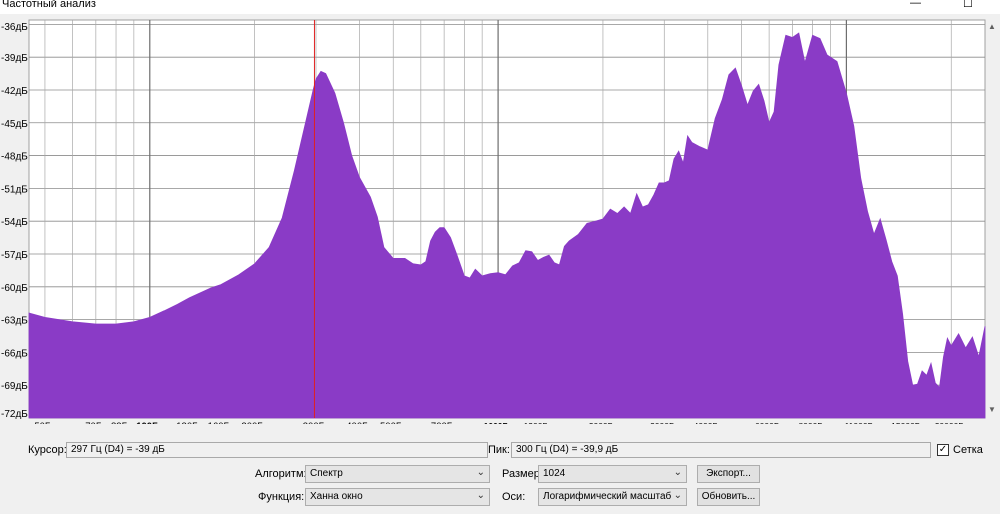  Describe the element at coordinates (951, 422) in the screenshot. I see `x-tick-label: 20000Гц` at that location.